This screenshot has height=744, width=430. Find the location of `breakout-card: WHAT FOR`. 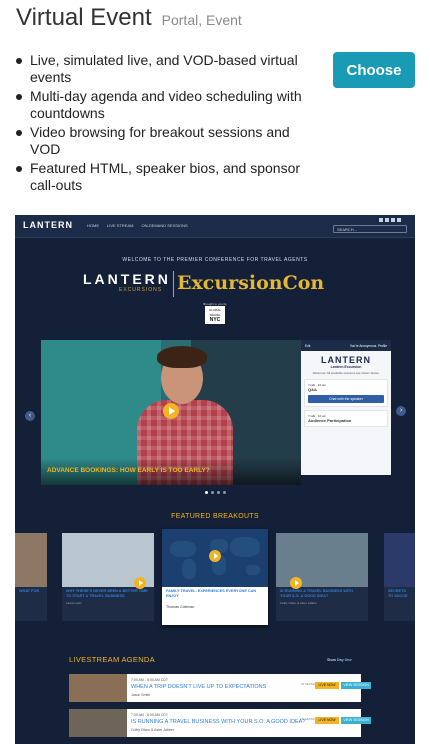

breakout-card: WHAT FOR is located at coordinates (31, 577).